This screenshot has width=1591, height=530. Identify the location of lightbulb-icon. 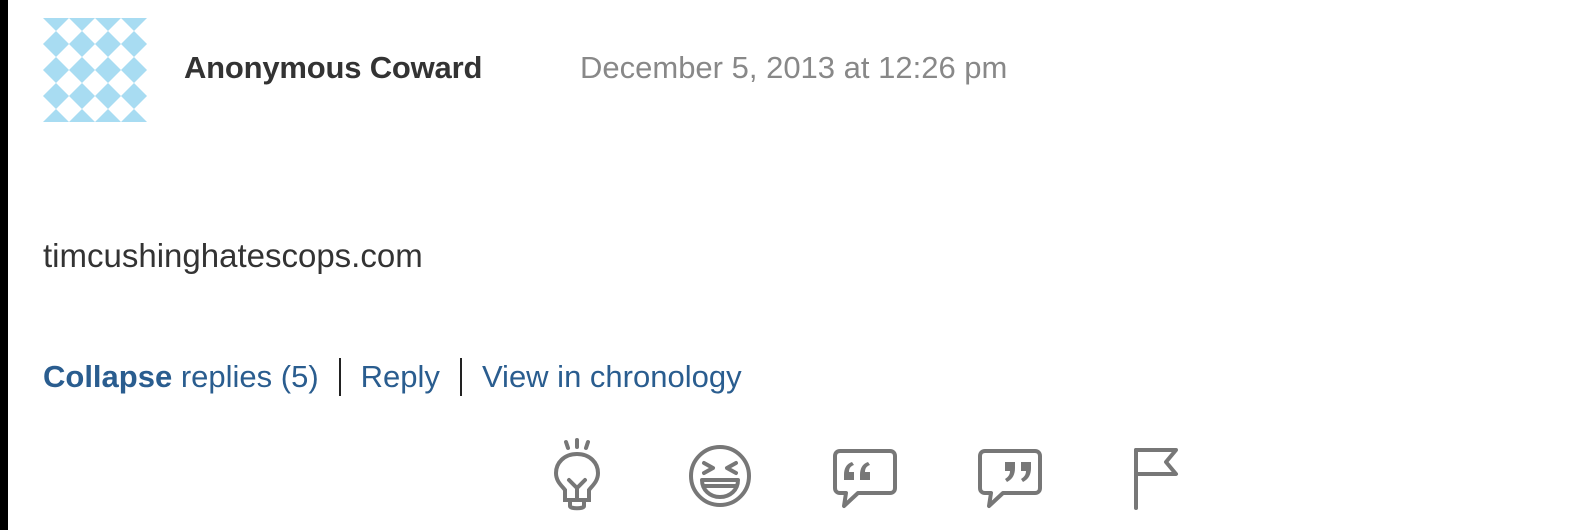
(577, 475).